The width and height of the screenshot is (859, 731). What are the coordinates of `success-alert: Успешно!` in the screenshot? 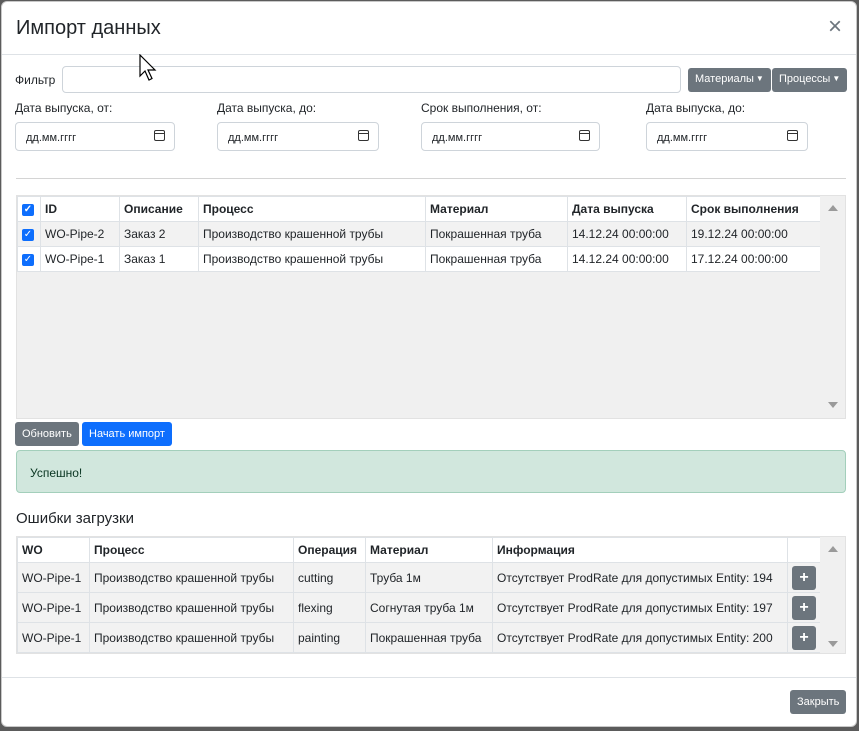 It's located at (431, 471).